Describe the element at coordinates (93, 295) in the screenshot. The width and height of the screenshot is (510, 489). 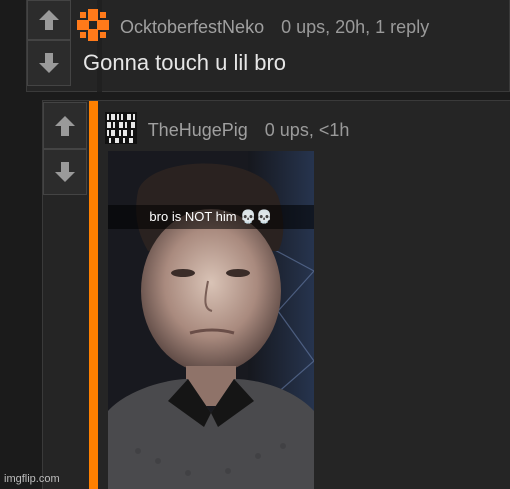
I see `reply-accent-stripe` at that location.